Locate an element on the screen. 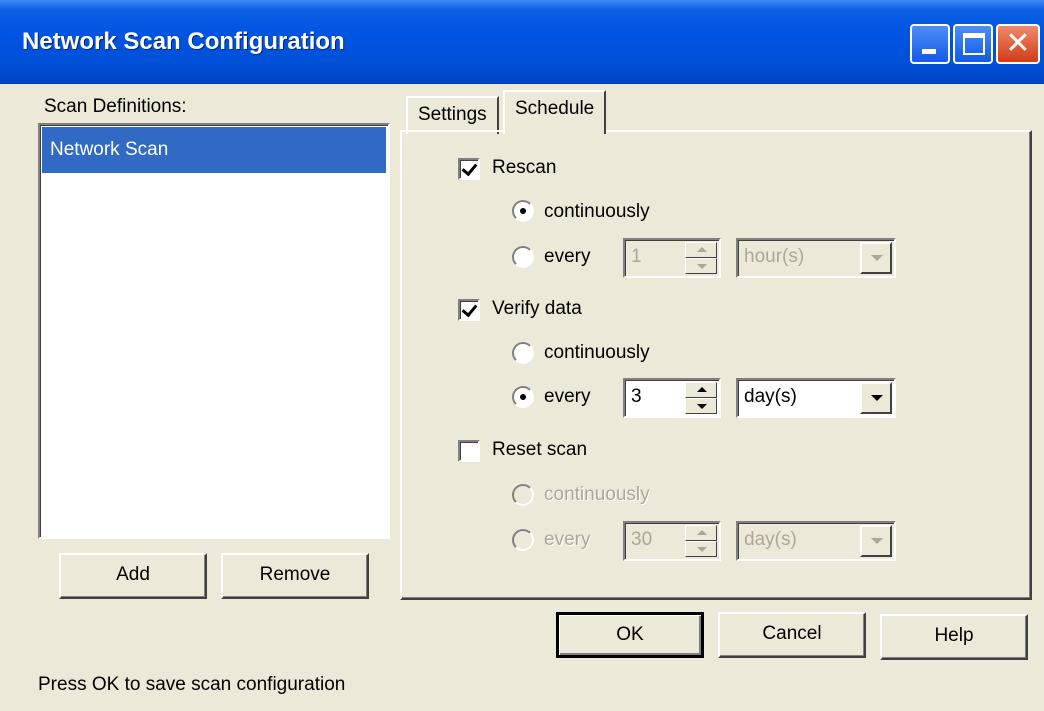  reset-every-label: every is located at coordinates (567, 539).